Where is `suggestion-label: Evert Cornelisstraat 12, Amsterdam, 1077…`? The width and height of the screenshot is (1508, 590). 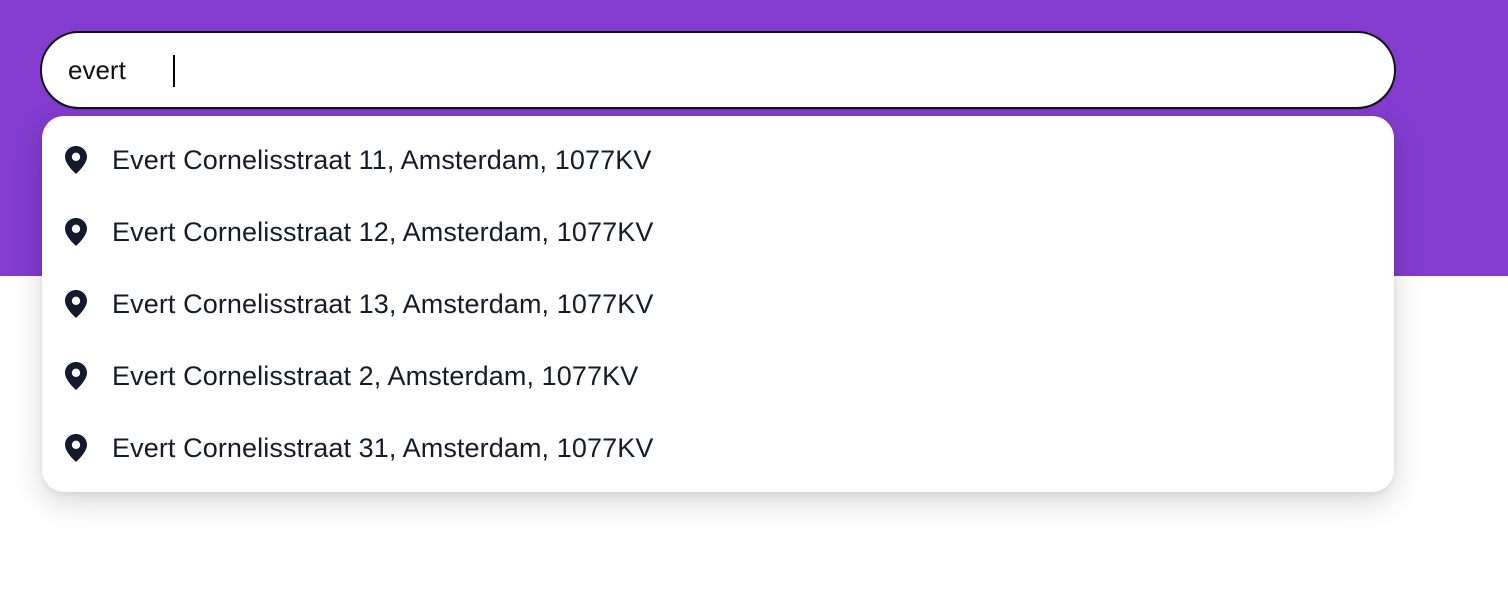 suggestion-label: Evert Cornelisstraat 12, Amsterdam, 1077… is located at coordinates (383, 231).